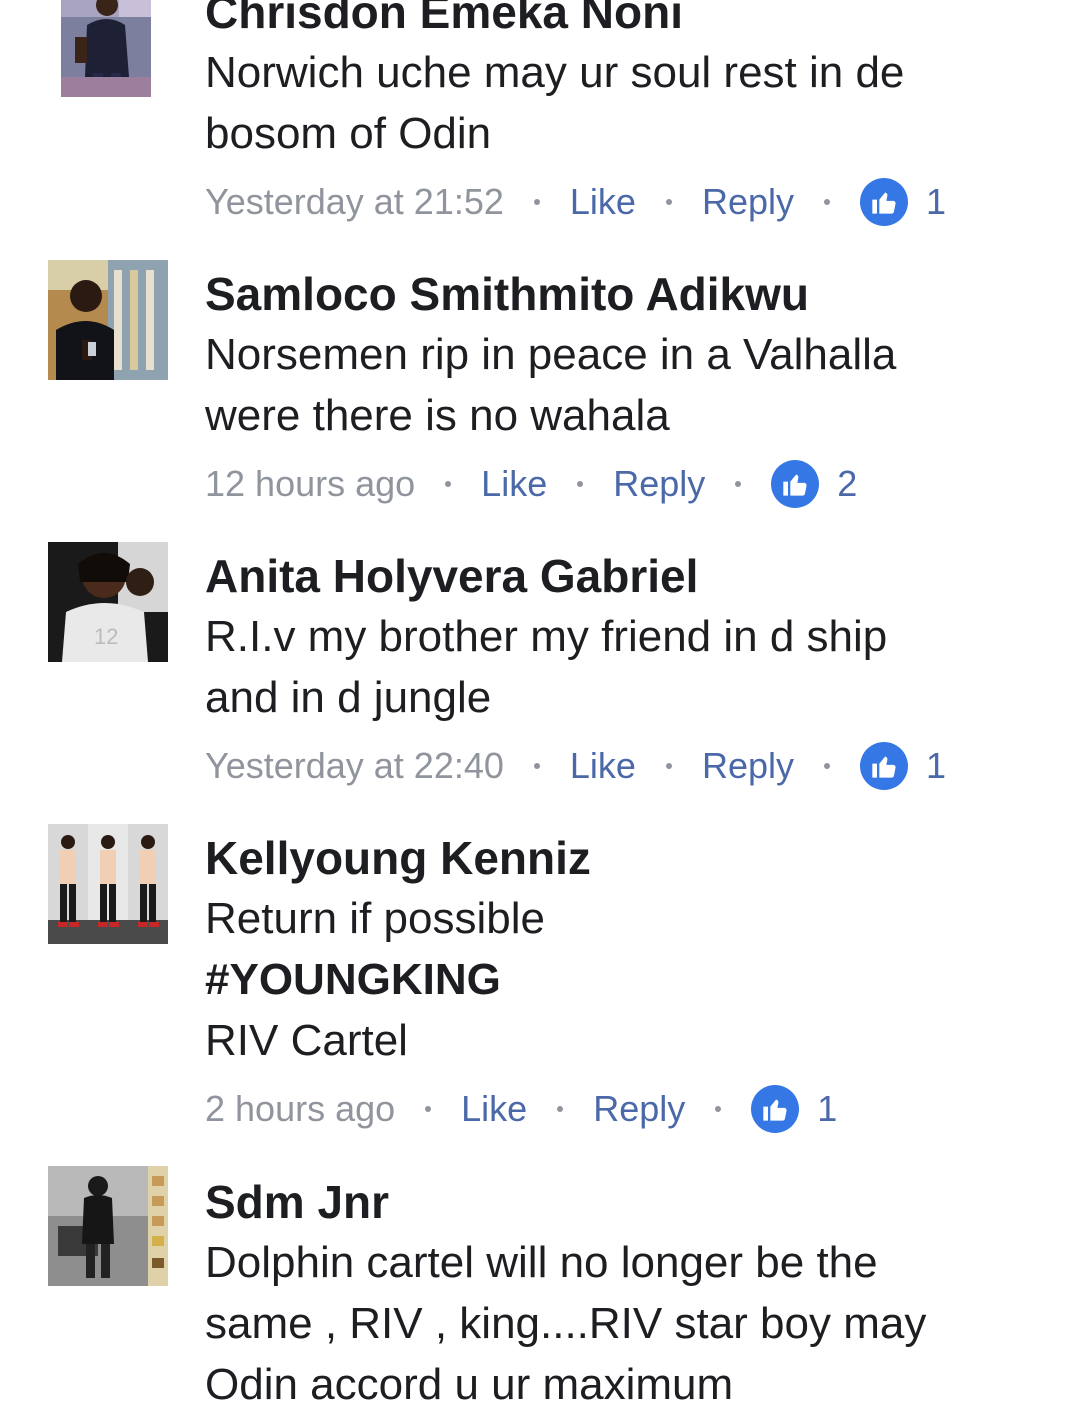 This screenshot has height=1415, width=1078. I want to click on reaction-summary: 2, so click(814, 484).